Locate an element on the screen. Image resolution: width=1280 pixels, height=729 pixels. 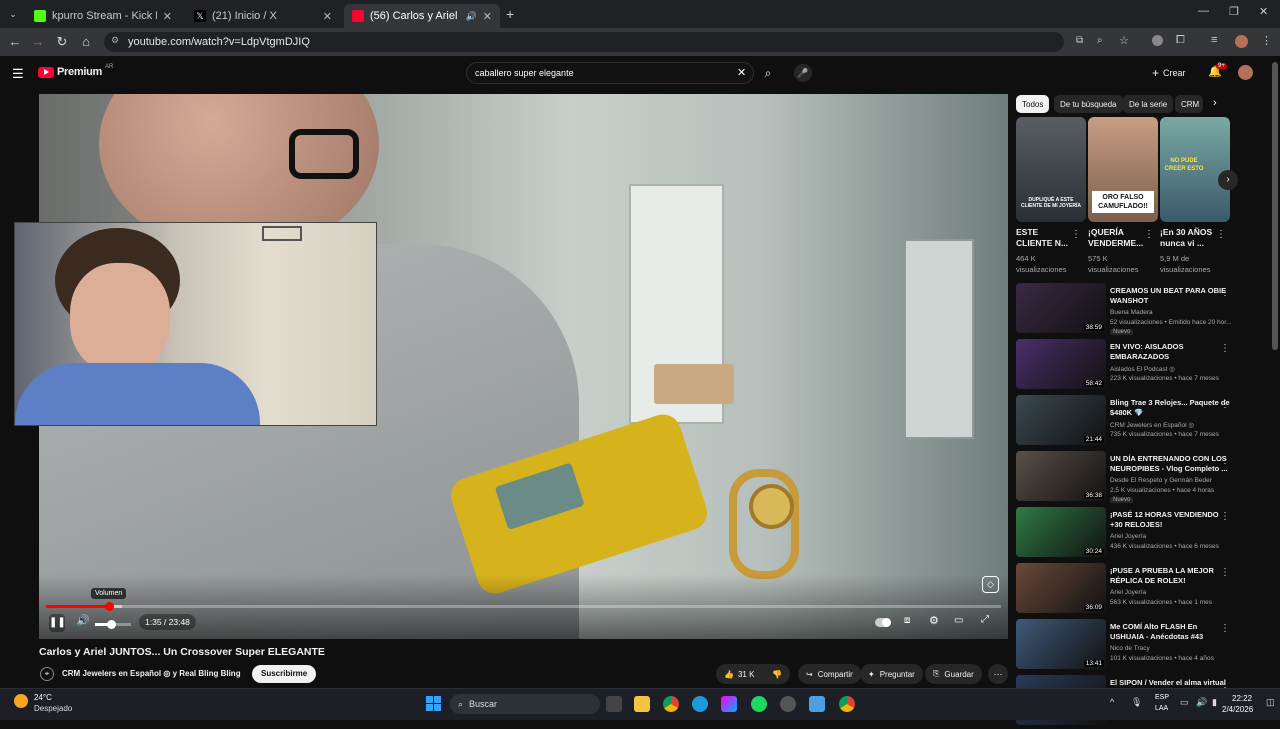
shorts-next-button: › is located at coordinates (1228, 180).